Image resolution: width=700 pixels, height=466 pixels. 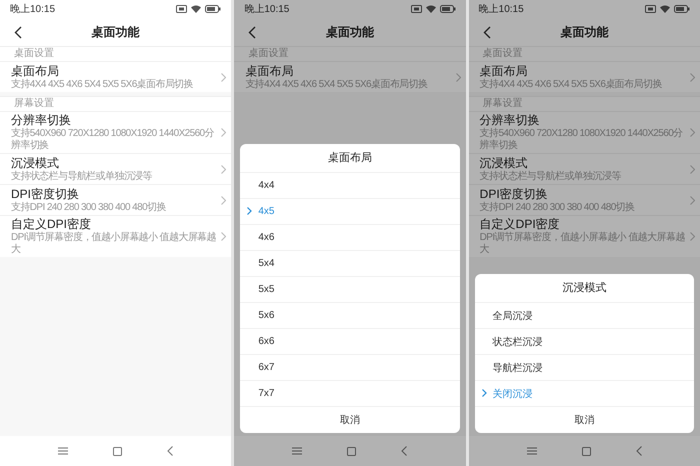 I want to click on option-item: 7x7, so click(x=350, y=394).